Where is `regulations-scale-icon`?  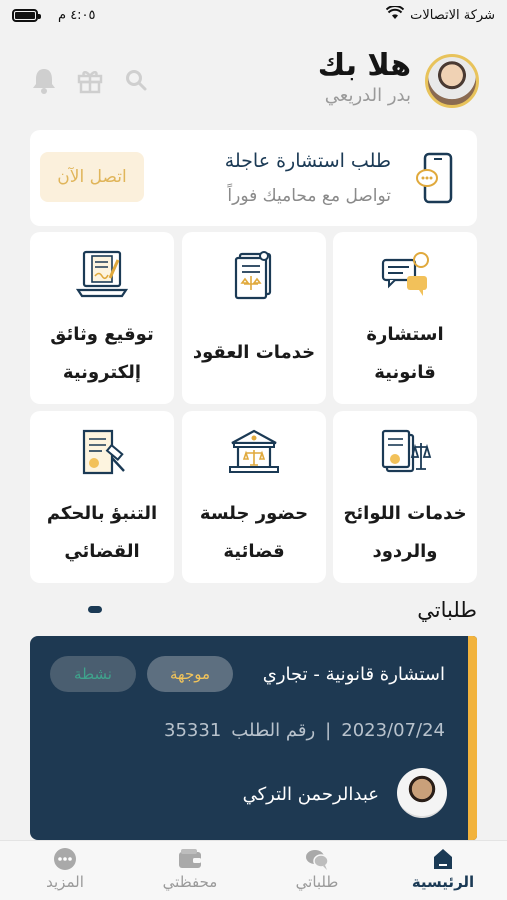 regulations-scale-icon is located at coordinates (405, 455).